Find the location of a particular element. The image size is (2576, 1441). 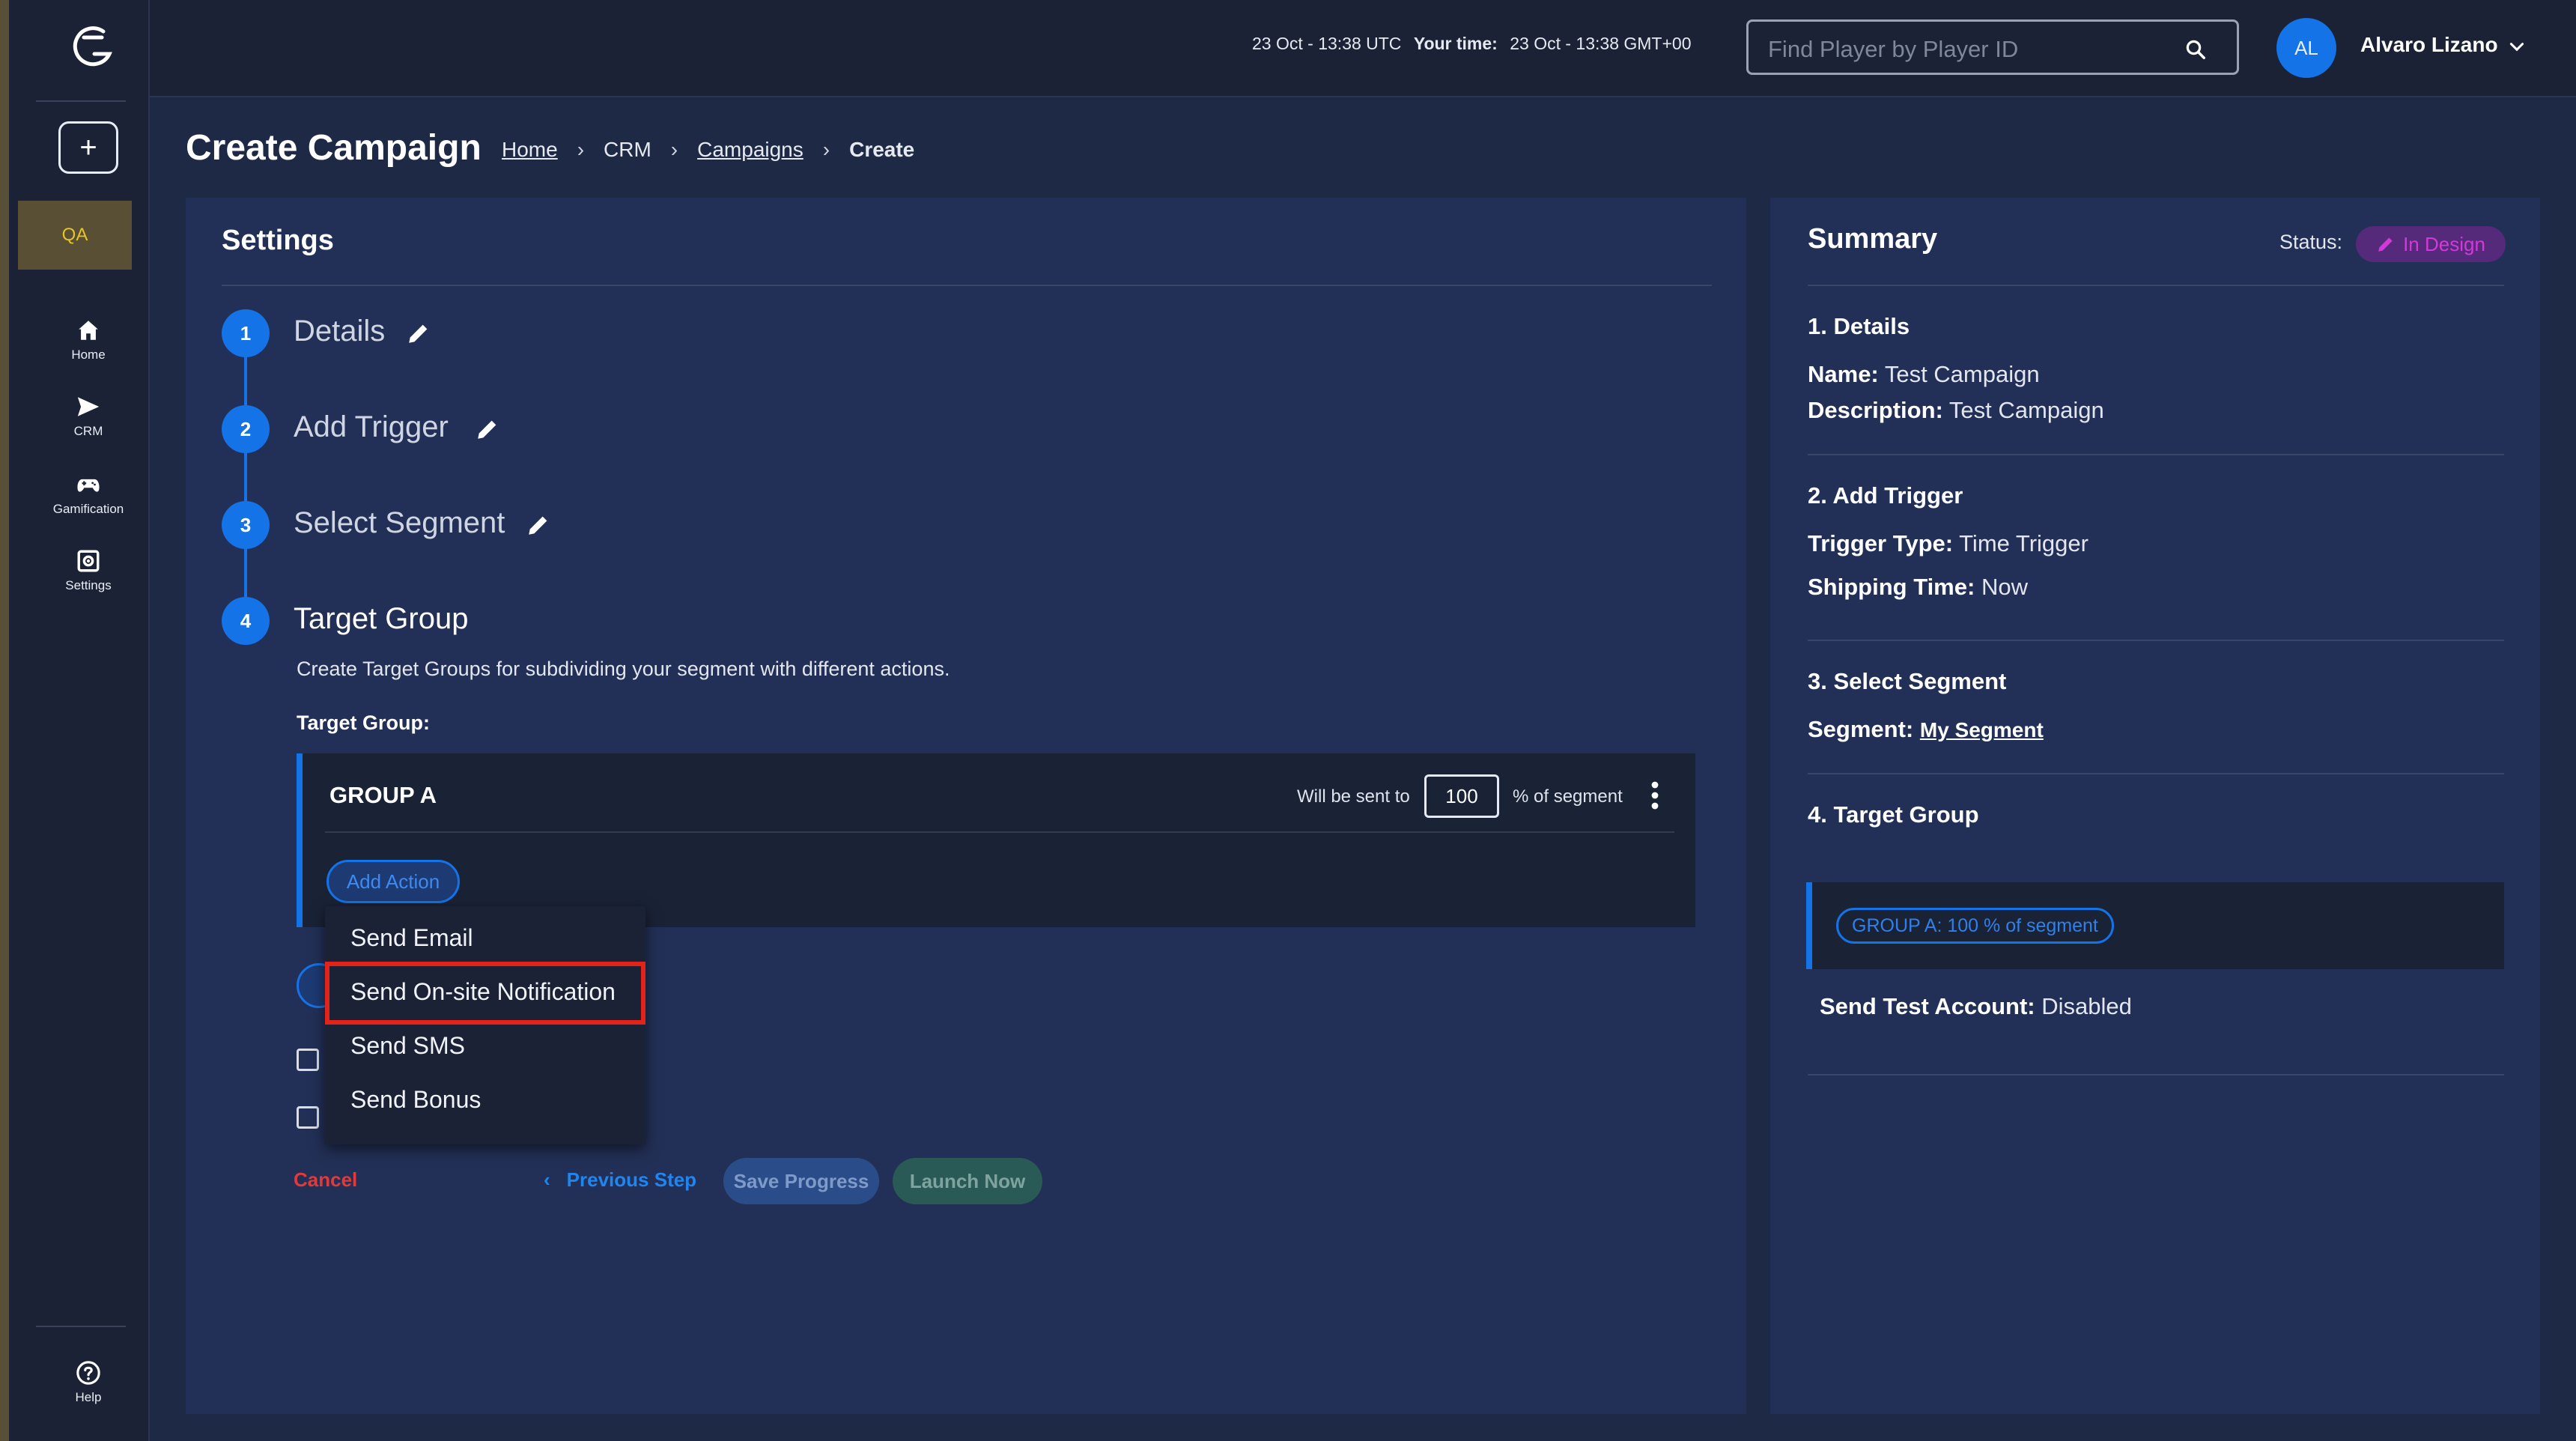

segment-percent-input: 100 is located at coordinates (1461, 796).